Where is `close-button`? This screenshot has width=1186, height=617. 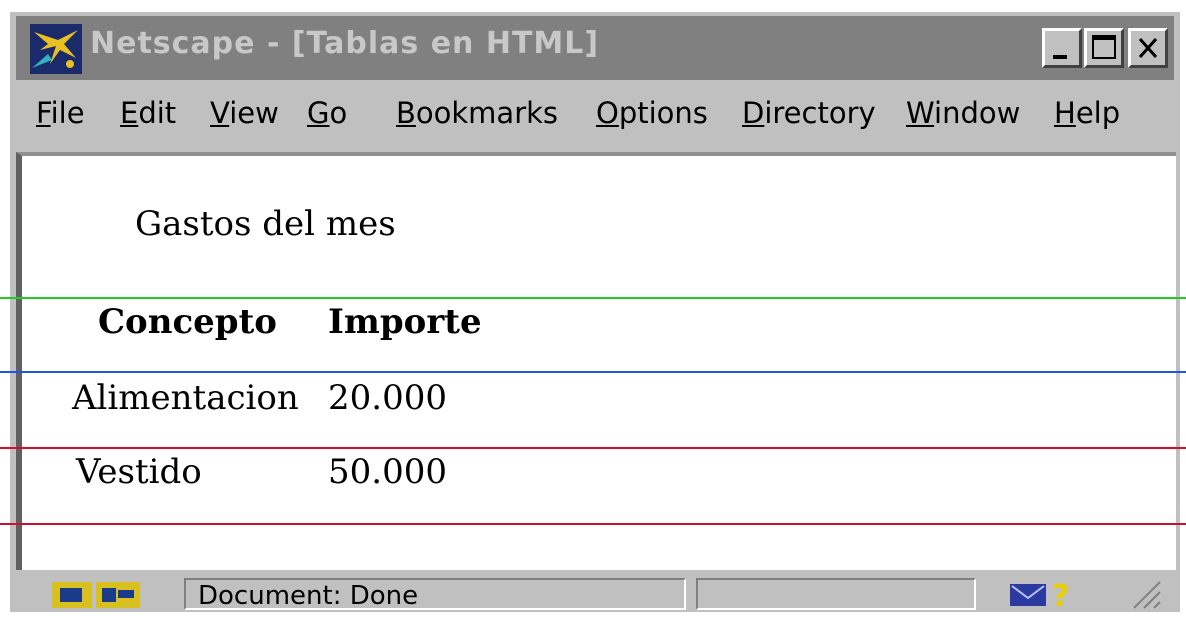
close-button is located at coordinates (1148, 48).